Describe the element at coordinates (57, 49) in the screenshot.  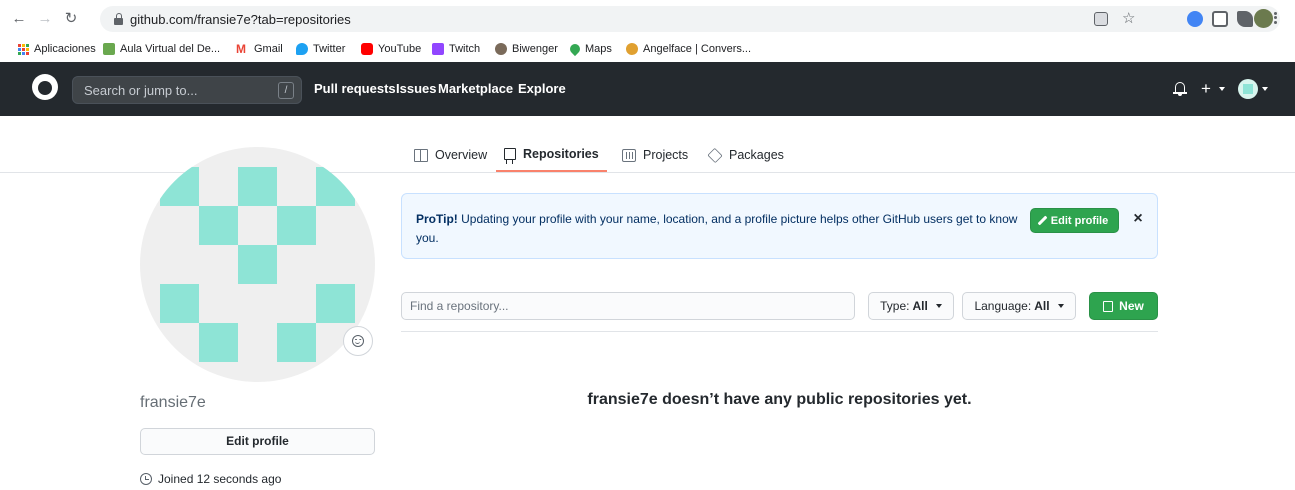
I see `bookmark-apps: Aplicaciones` at that location.